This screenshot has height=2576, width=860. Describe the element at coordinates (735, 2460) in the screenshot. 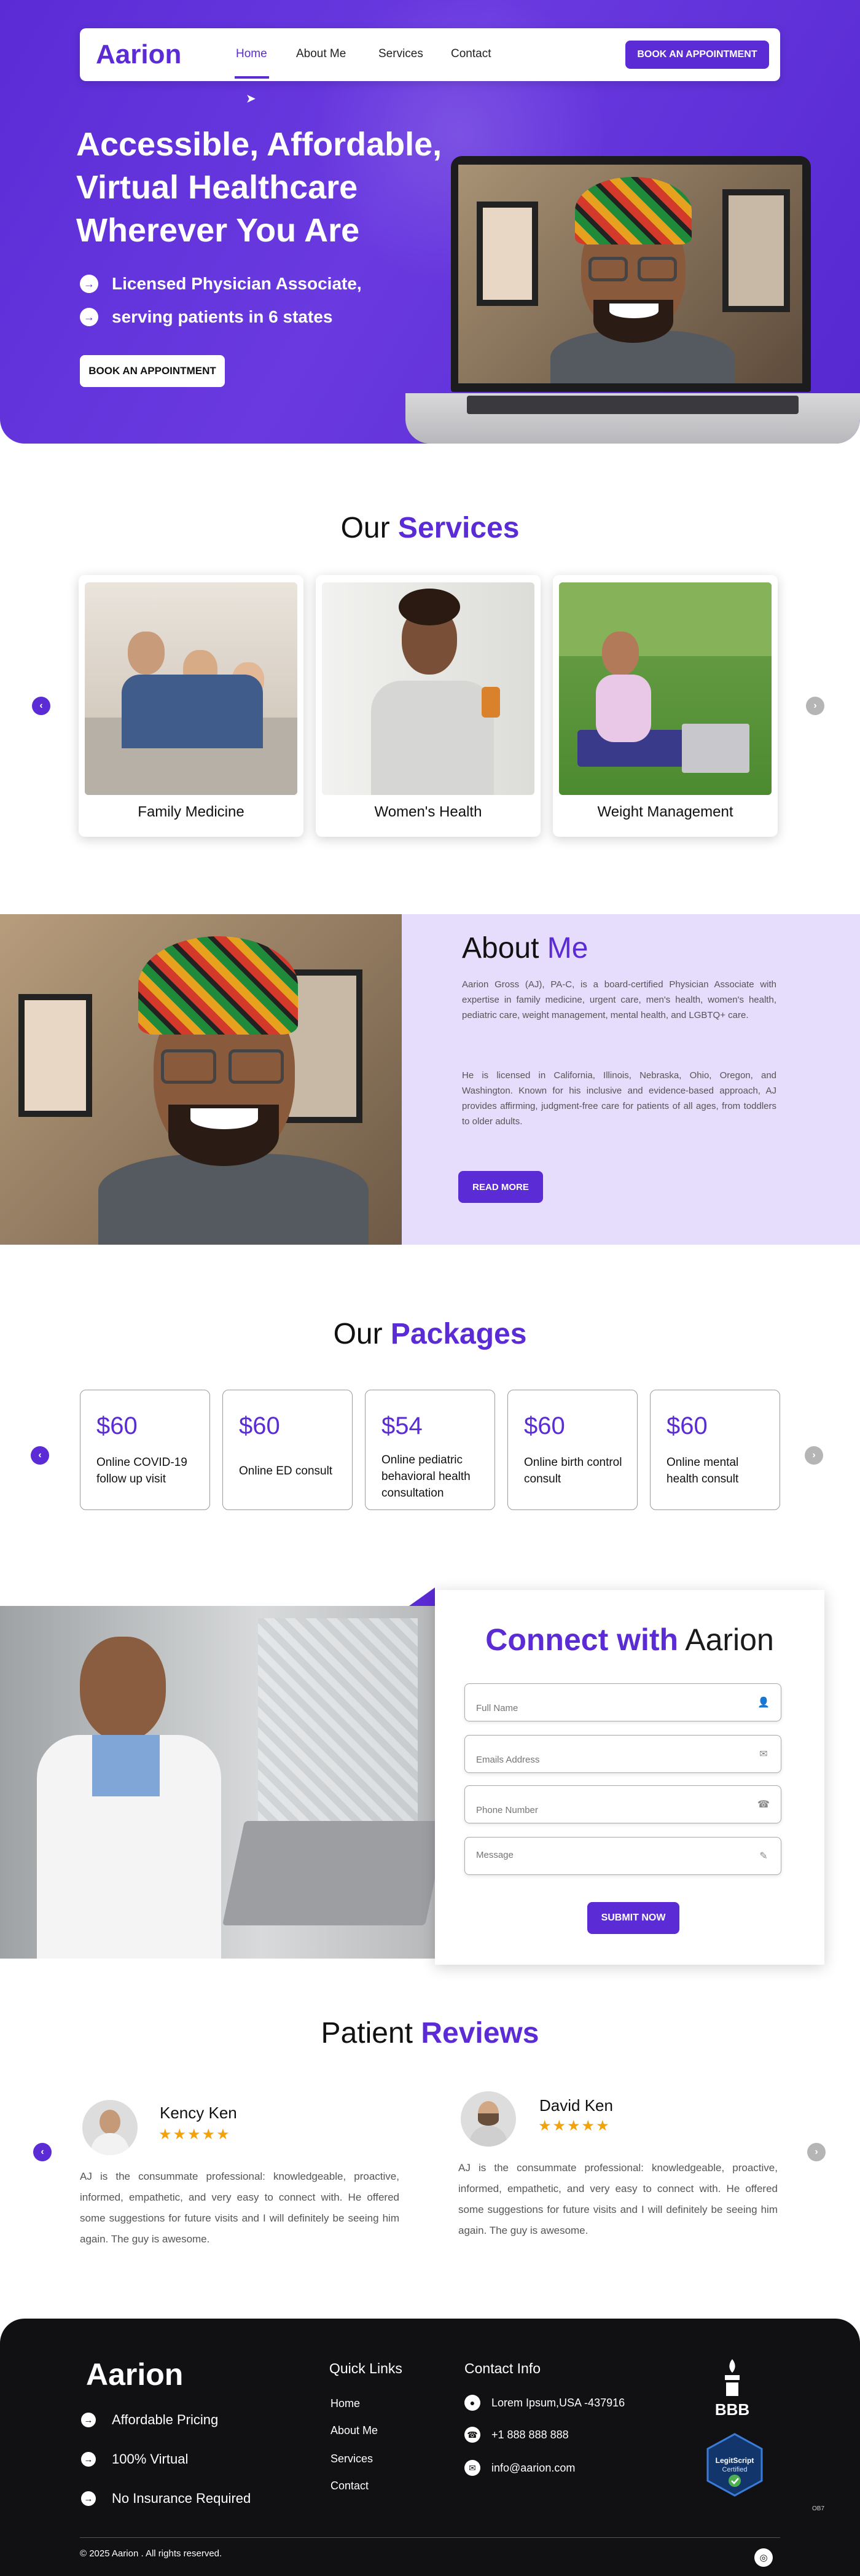

I see `legitscript-name: LegitScript` at that location.